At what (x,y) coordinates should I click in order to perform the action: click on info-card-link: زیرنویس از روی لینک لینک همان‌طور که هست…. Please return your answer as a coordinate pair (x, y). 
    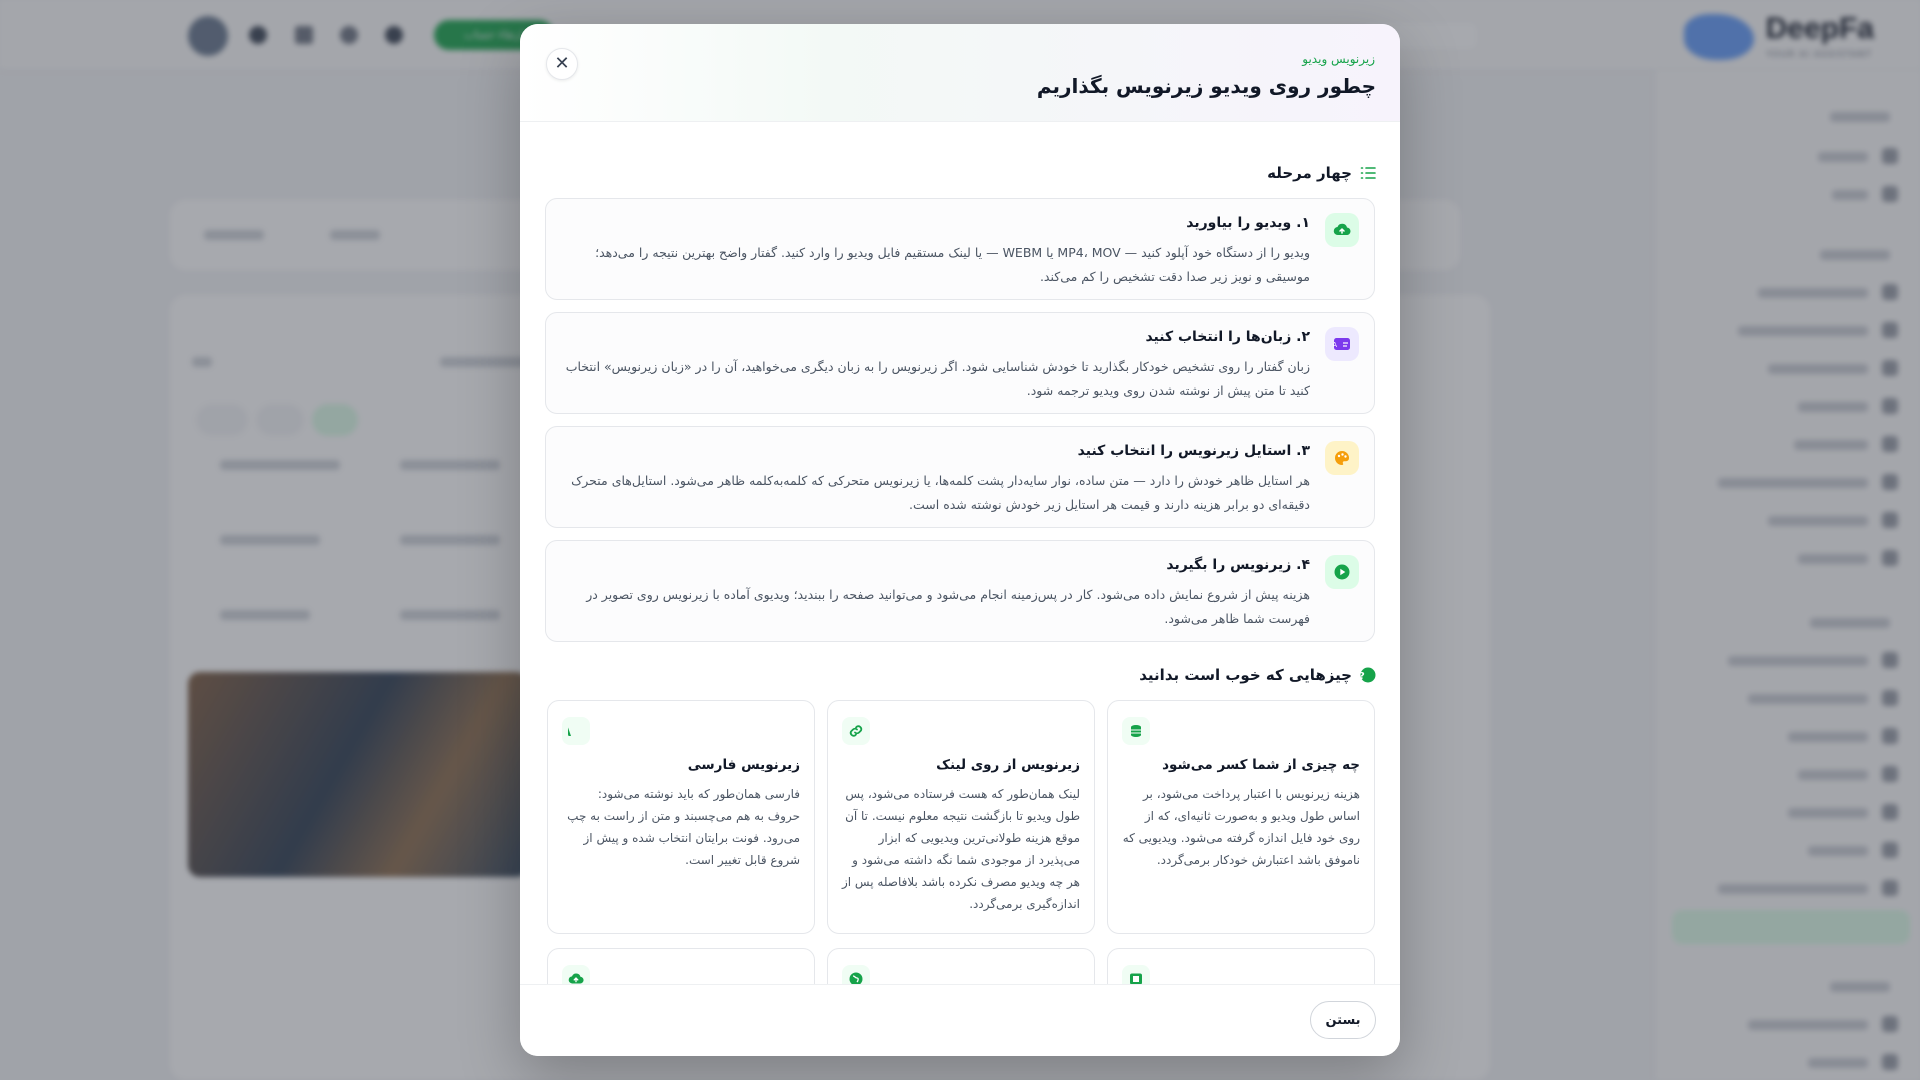
    Looking at the image, I should click on (961, 817).